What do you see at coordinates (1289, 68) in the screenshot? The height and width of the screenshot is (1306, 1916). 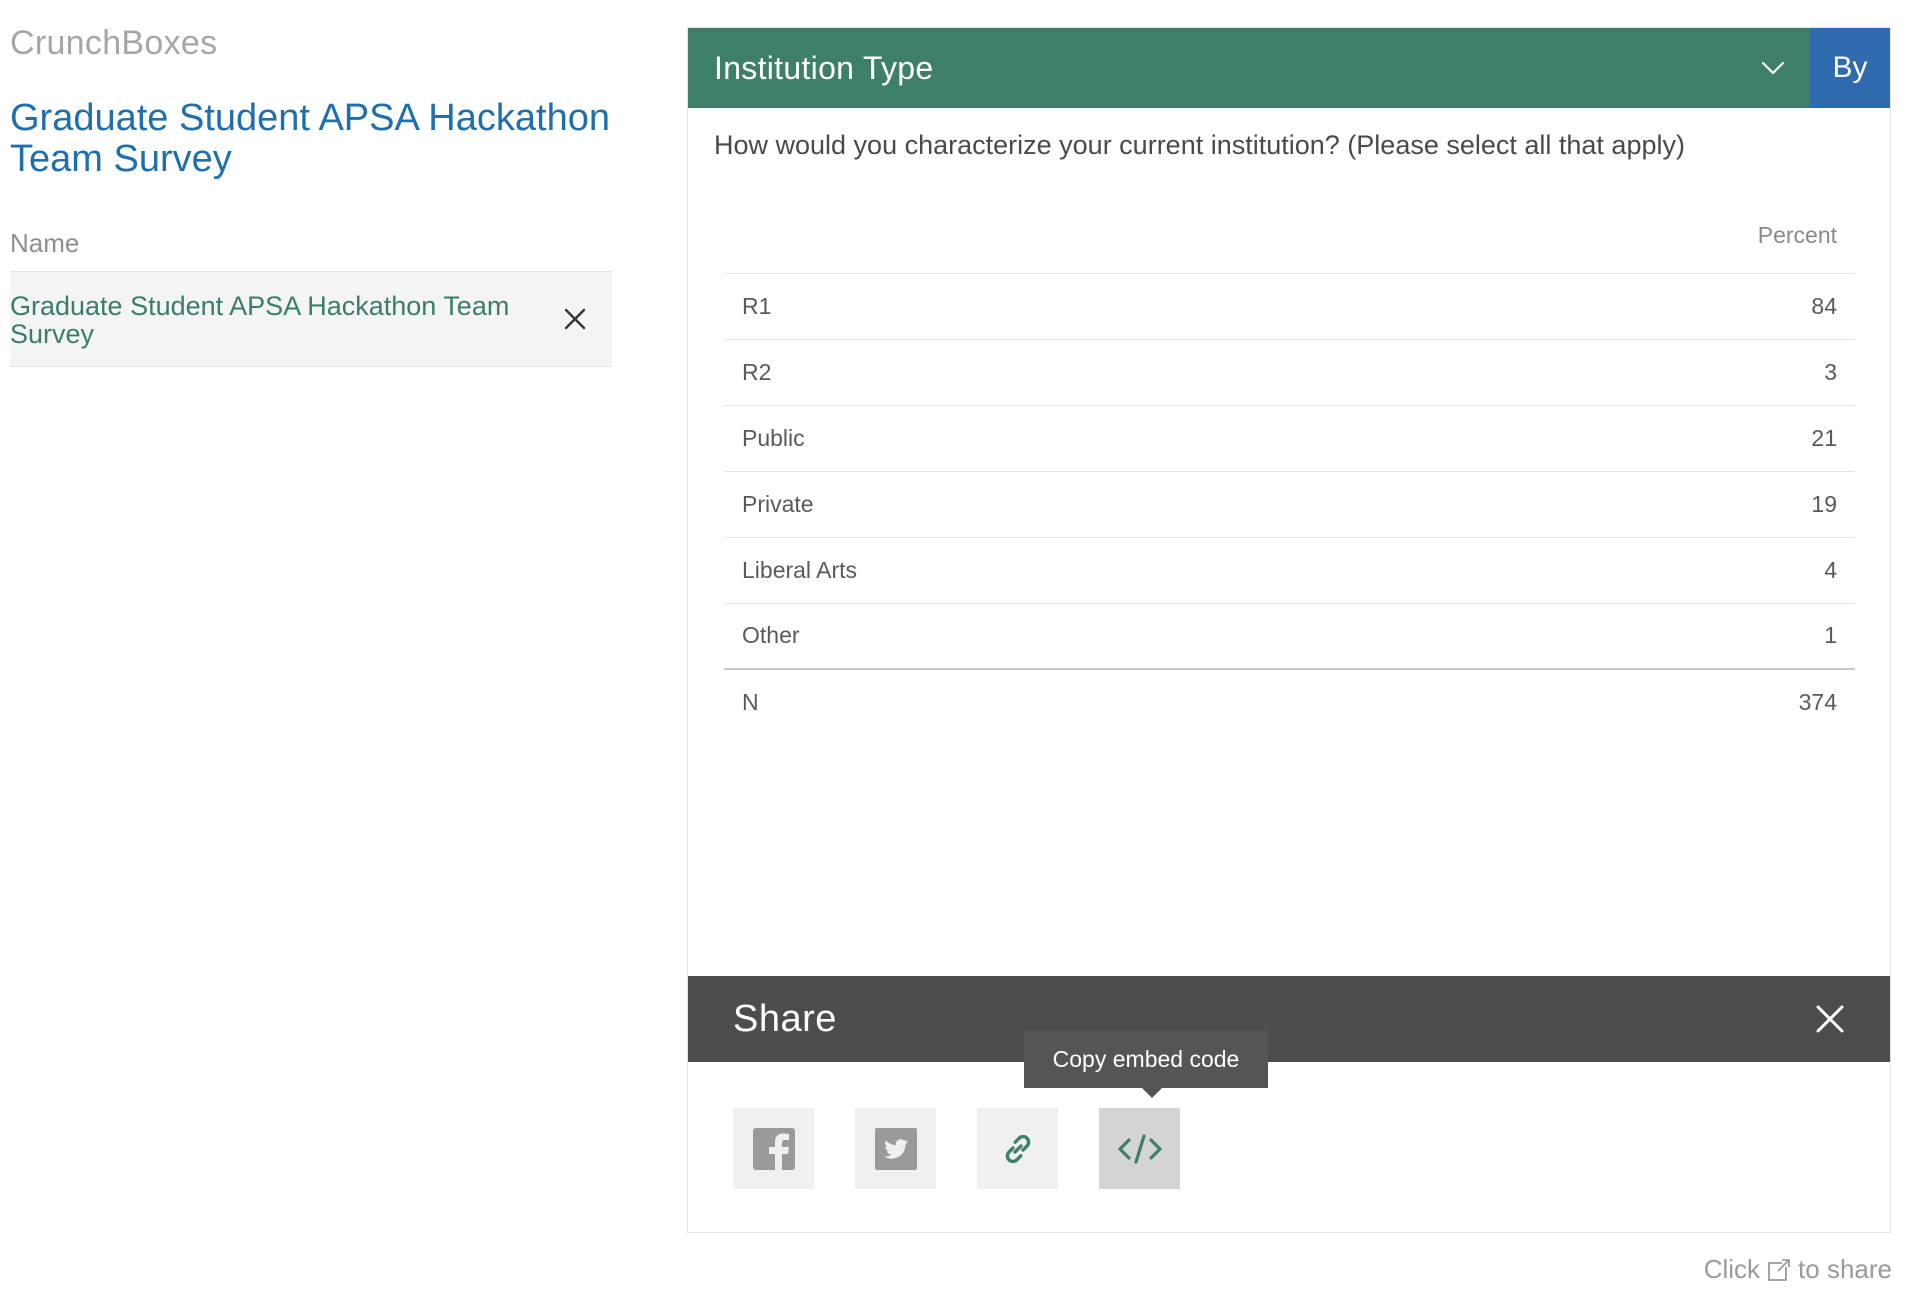 I see `card-header: Institution Type By` at bounding box center [1289, 68].